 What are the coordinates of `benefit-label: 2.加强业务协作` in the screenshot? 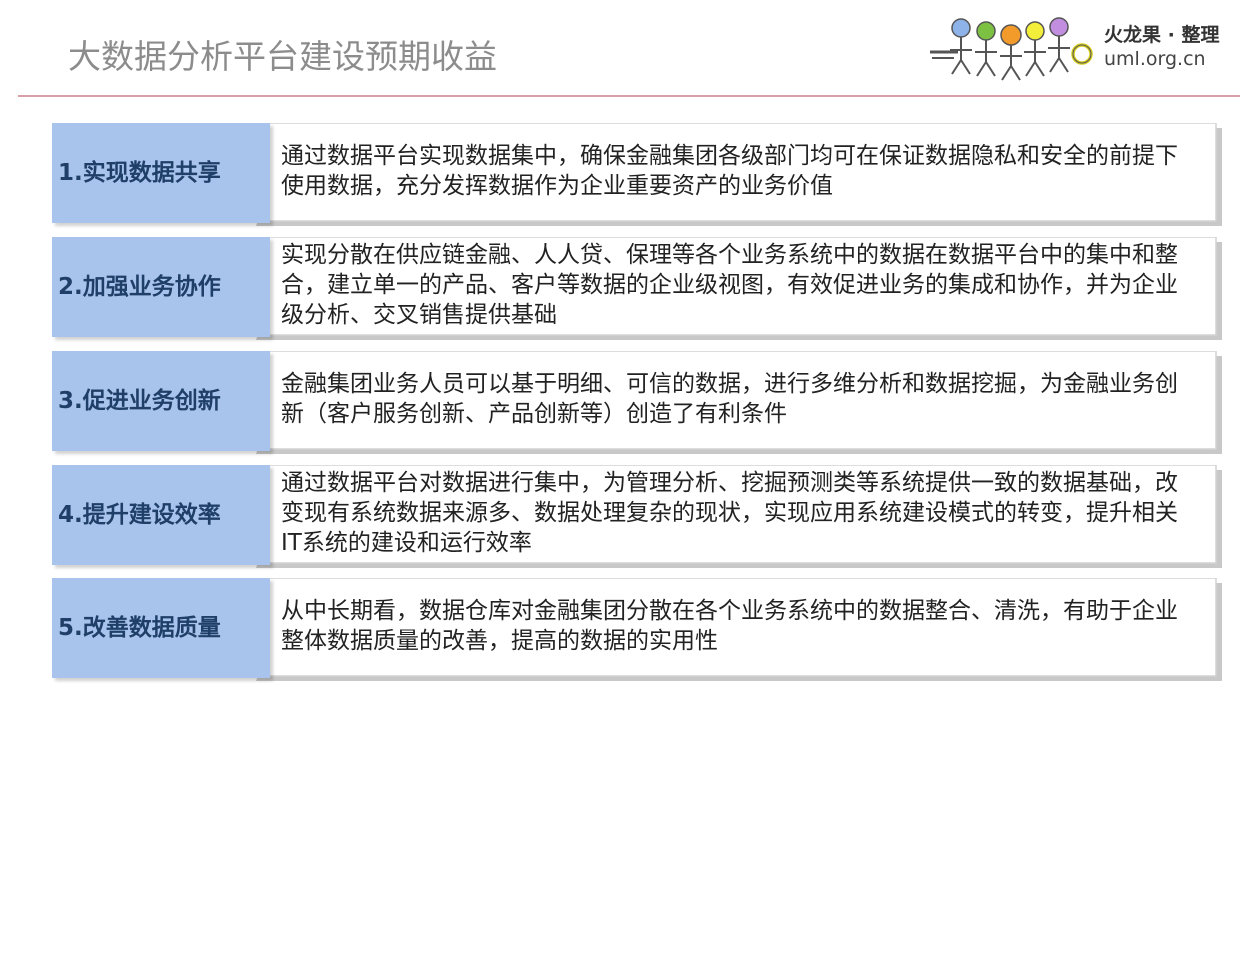 It's located at (139, 287).